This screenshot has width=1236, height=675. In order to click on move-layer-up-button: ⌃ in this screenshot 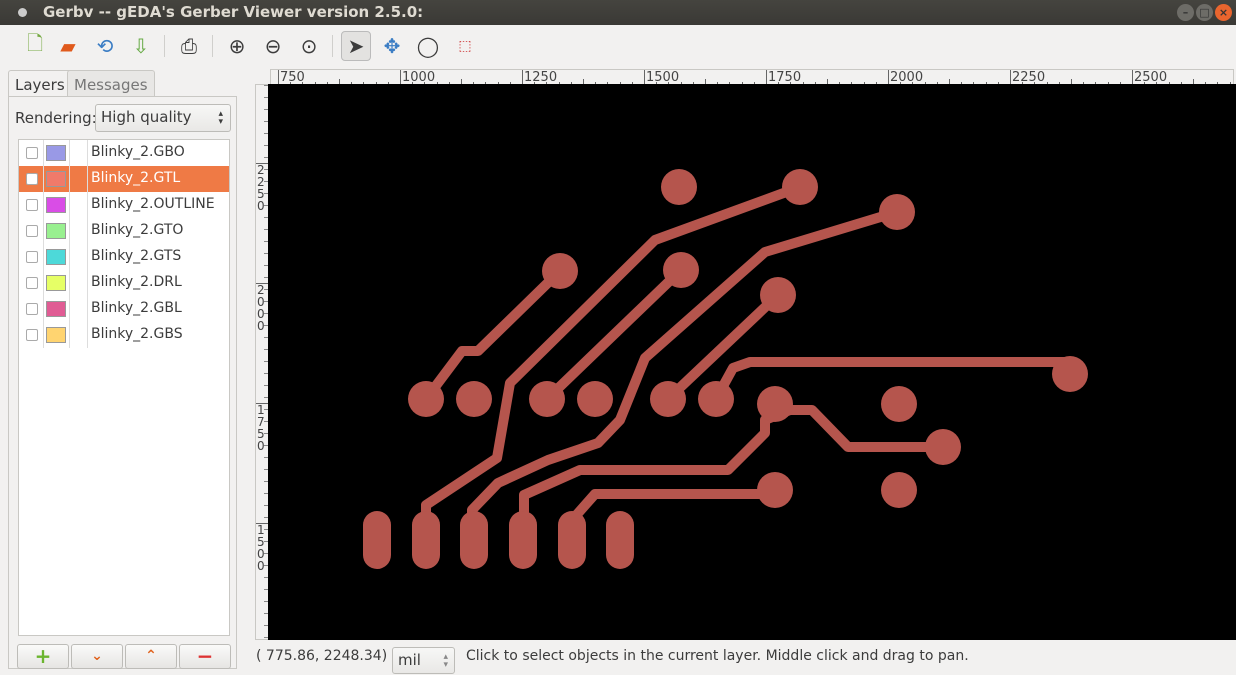, I will do `click(151, 656)`.